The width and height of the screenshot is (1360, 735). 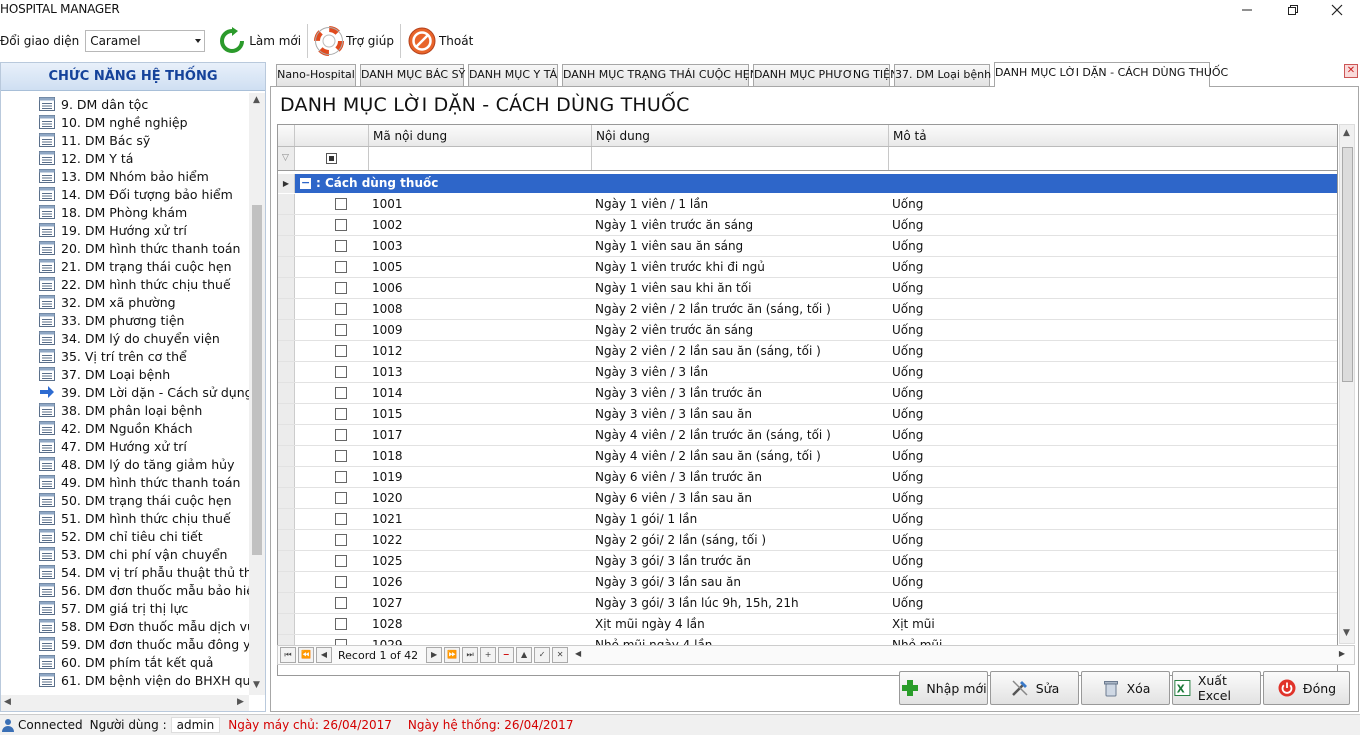 I want to click on add-record-button: +, so click(x=488, y=655).